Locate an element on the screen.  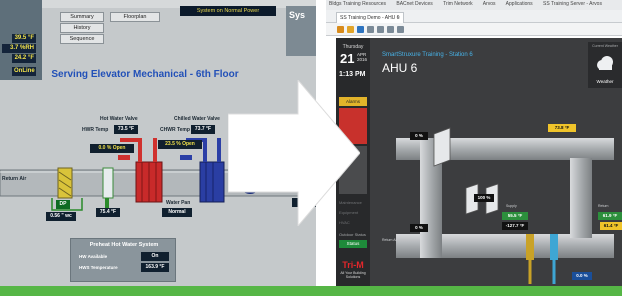
zoom-in-icon is located at coordinates (370, 29).